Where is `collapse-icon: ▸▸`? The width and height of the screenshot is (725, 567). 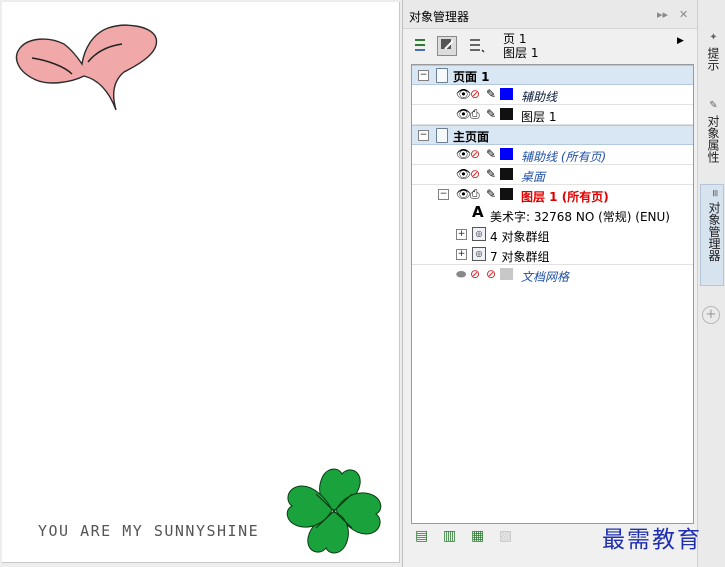 collapse-icon: ▸▸ is located at coordinates (662, 14).